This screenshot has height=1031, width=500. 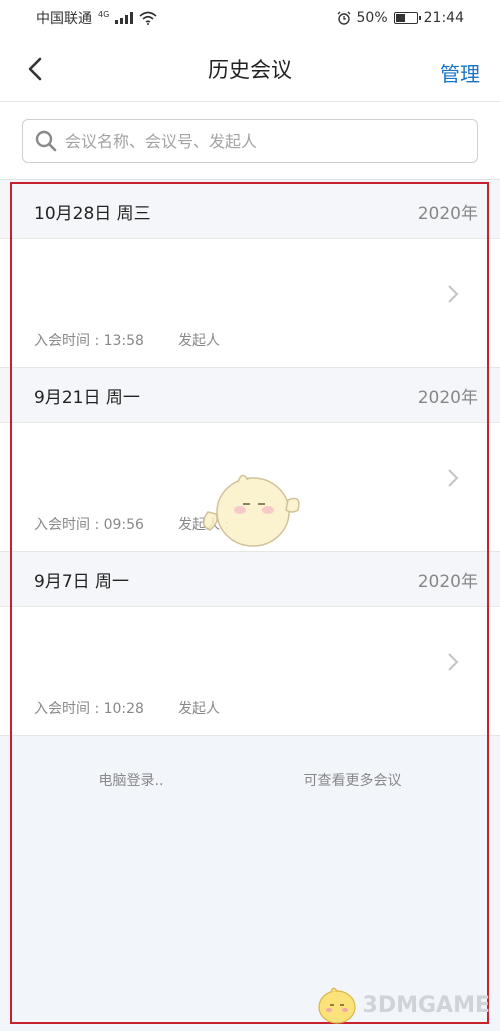 What do you see at coordinates (250, 579) in the screenshot?
I see `date-group-header: 9月7日 周一 2020年` at bounding box center [250, 579].